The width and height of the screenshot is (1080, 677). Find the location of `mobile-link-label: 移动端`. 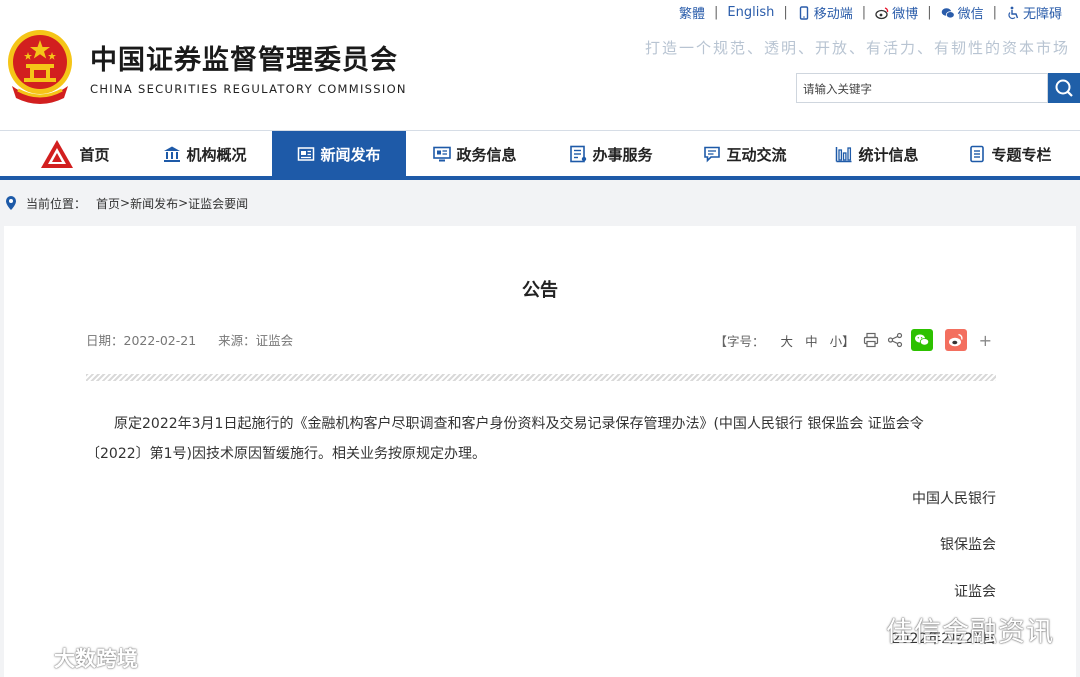

mobile-link-label: 移动端 is located at coordinates (833, 14).